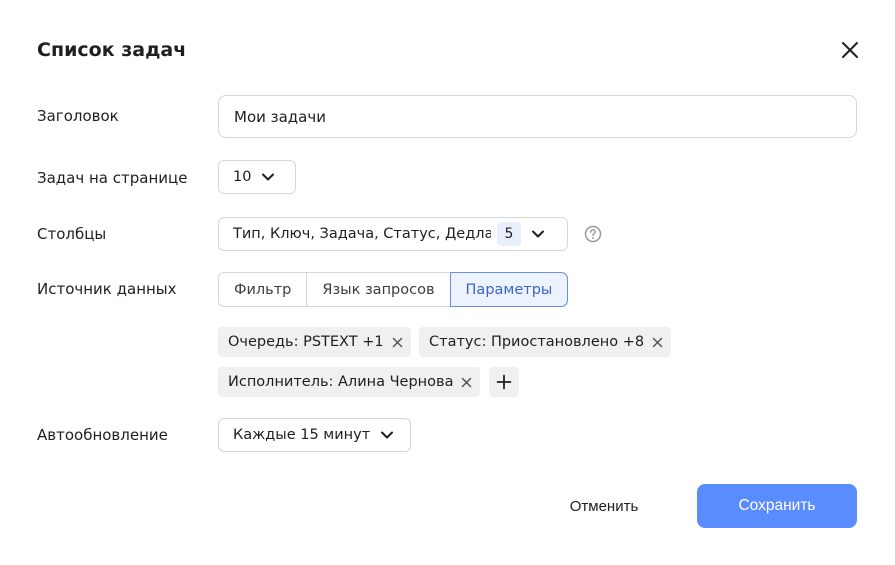 The image size is (895, 565). I want to click on heading-label: Заголовок, so click(78, 116).